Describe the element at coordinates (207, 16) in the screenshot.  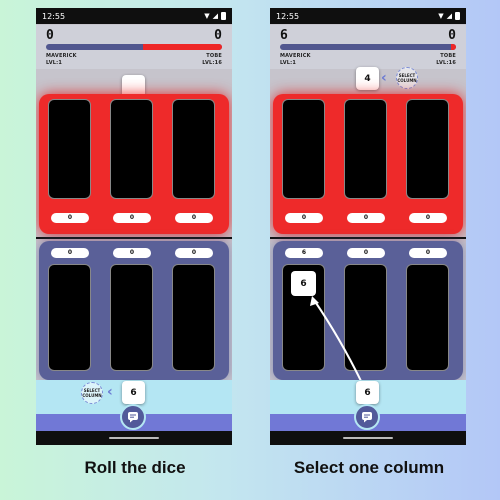
I see `wifi-icon: ▼` at that location.